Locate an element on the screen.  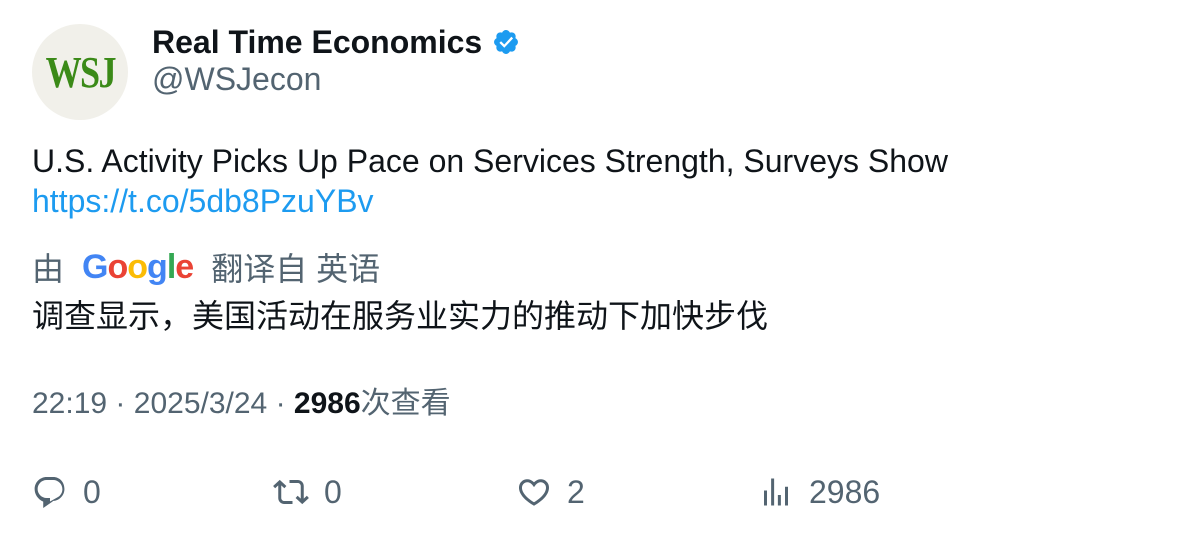
like-count: 2 is located at coordinates (576, 491).